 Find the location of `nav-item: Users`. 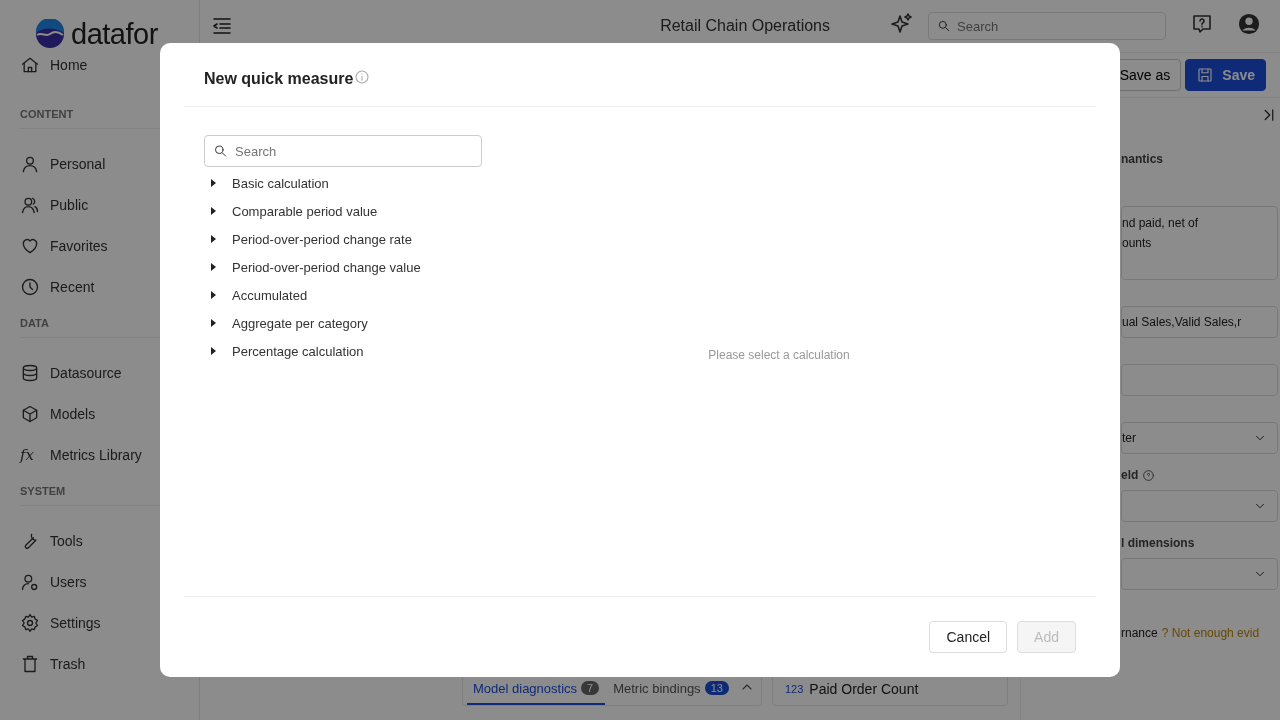

nav-item: Users is located at coordinates (109, 581).